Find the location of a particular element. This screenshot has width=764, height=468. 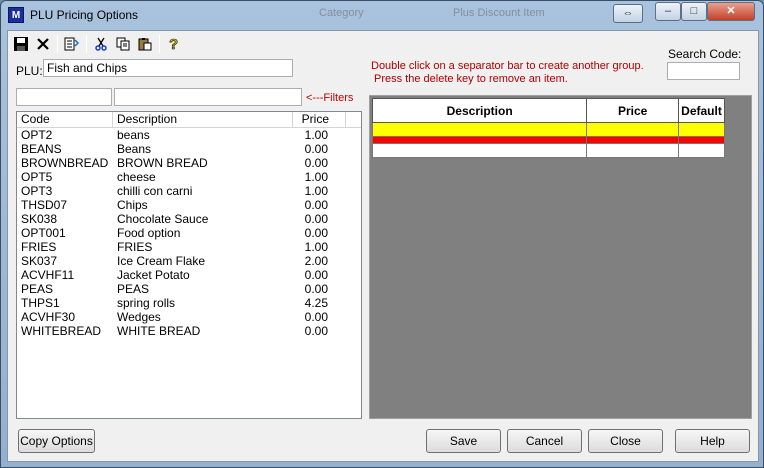

list-row: OPT001 Food option 0.00 is located at coordinates (189, 233).